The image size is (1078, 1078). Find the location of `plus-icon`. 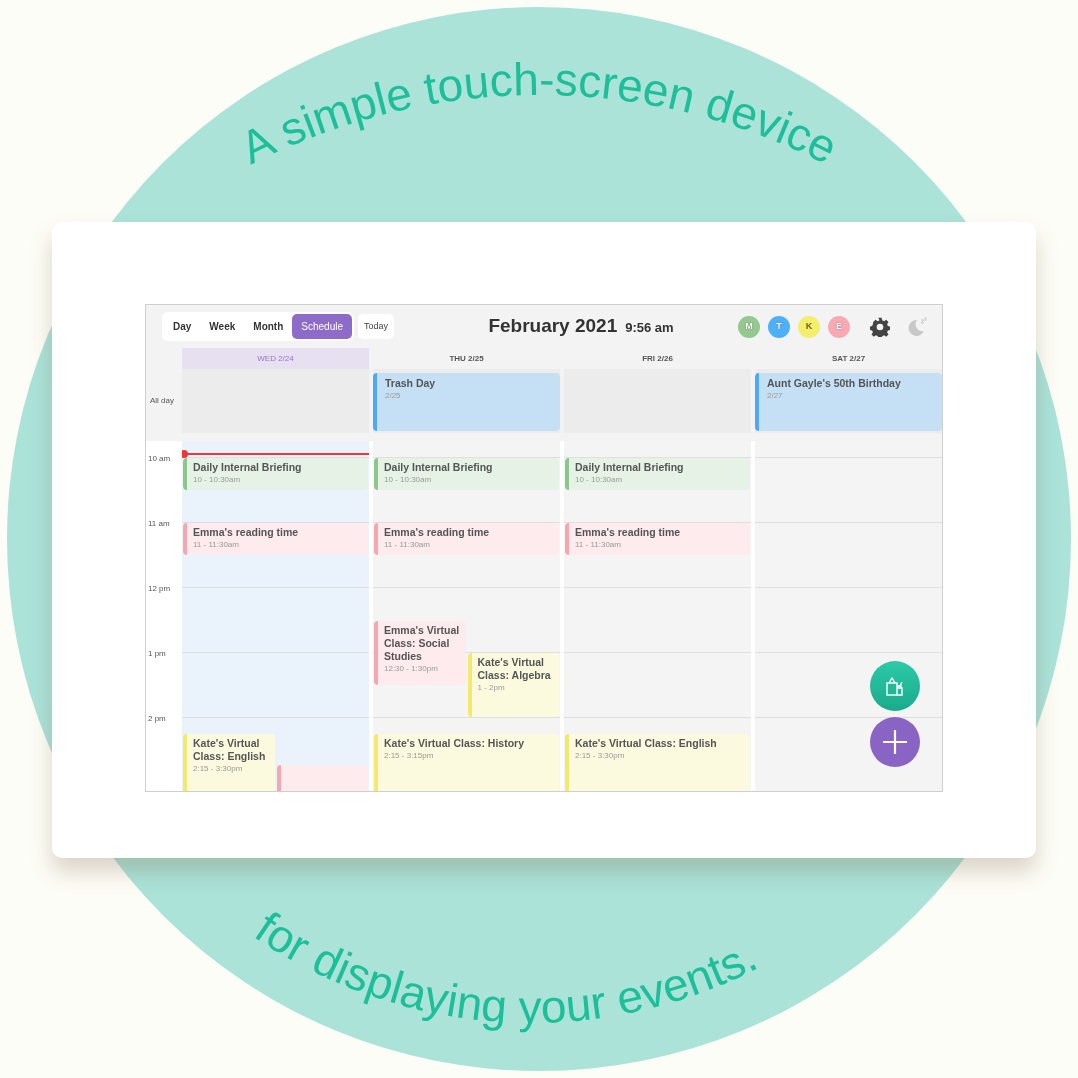

plus-icon is located at coordinates (895, 742).